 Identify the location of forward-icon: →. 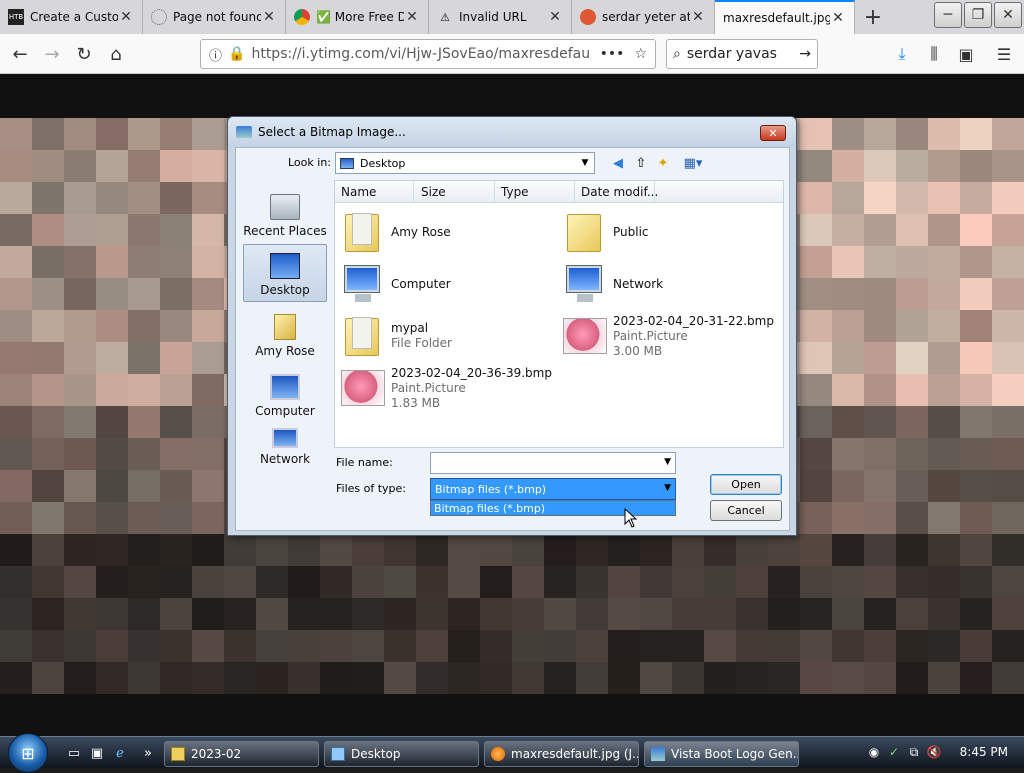
(52, 54).